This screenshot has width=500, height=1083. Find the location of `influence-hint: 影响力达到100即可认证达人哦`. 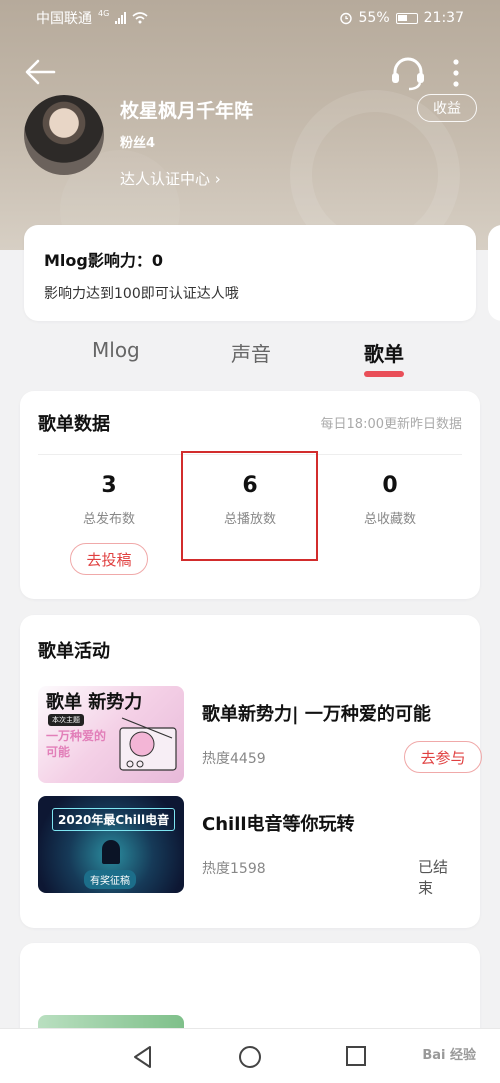

influence-hint: 影响力达到100即可认证达人哦 is located at coordinates (141, 294).